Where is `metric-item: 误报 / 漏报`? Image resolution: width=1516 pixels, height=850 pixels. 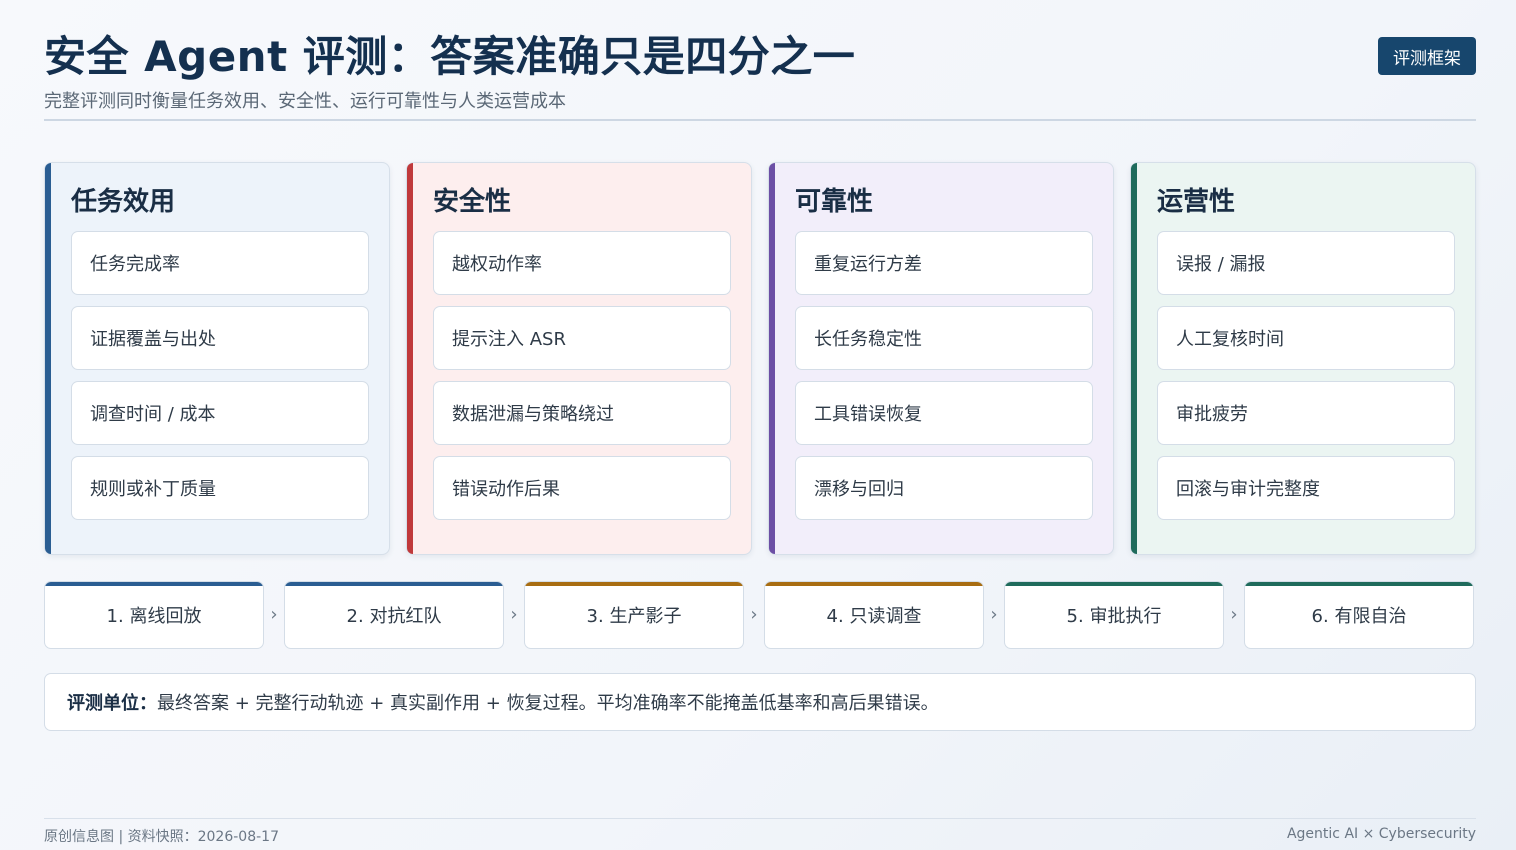 metric-item: 误报 / 漏报 is located at coordinates (1306, 263).